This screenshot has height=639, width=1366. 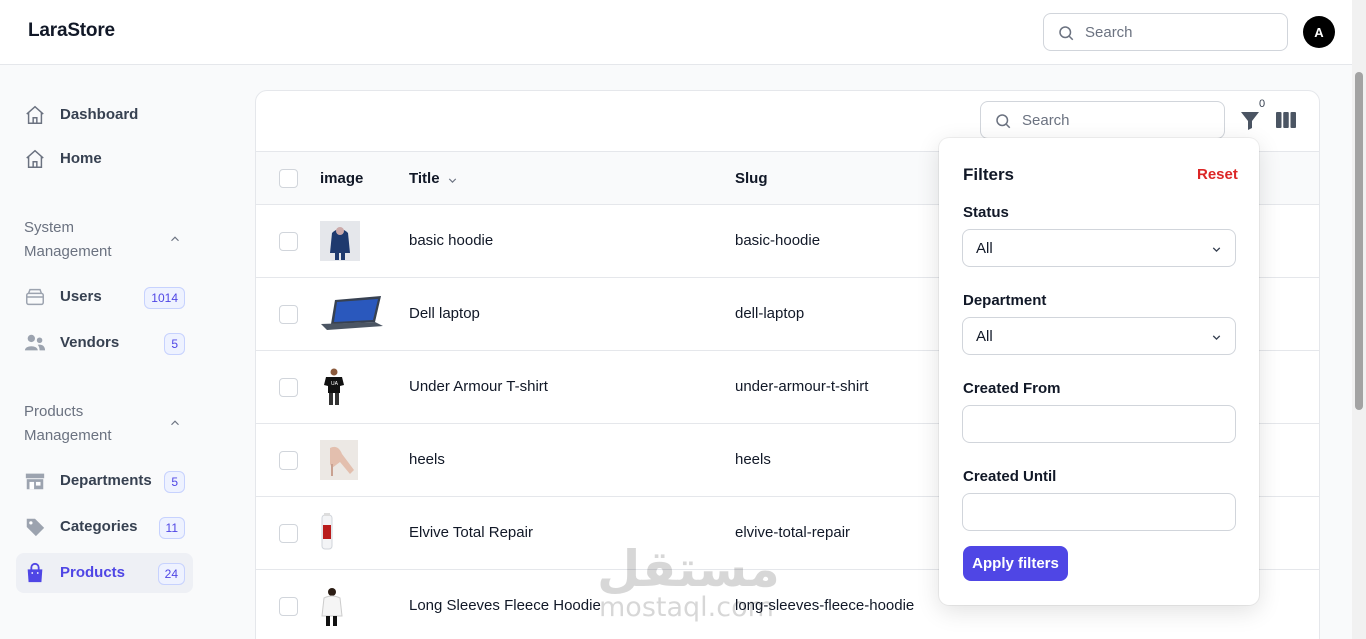 What do you see at coordinates (340, 241) in the screenshot?
I see `product-image-hoodie` at bounding box center [340, 241].